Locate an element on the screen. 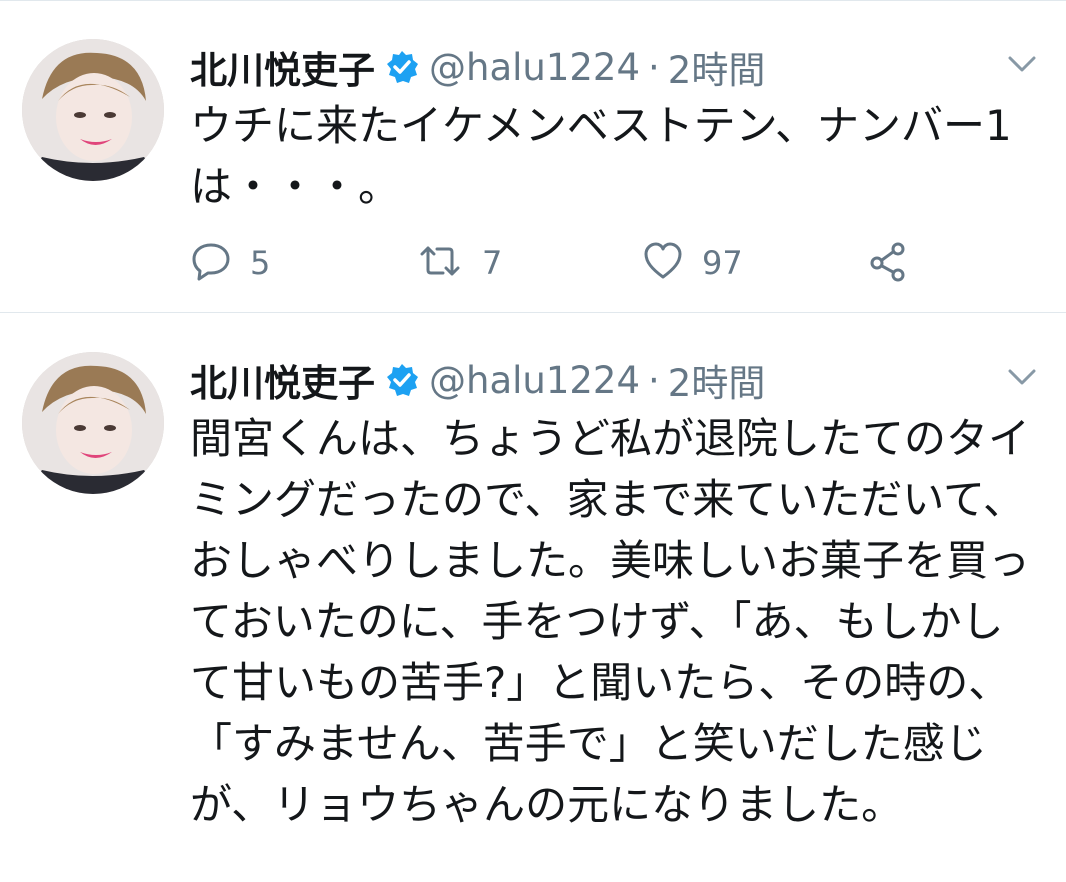 This screenshot has height=882, width=1066. tweet-text: ウチに来たイケメンベストテン、ナンバー1は・・・。 is located at coordinates (601, 156).